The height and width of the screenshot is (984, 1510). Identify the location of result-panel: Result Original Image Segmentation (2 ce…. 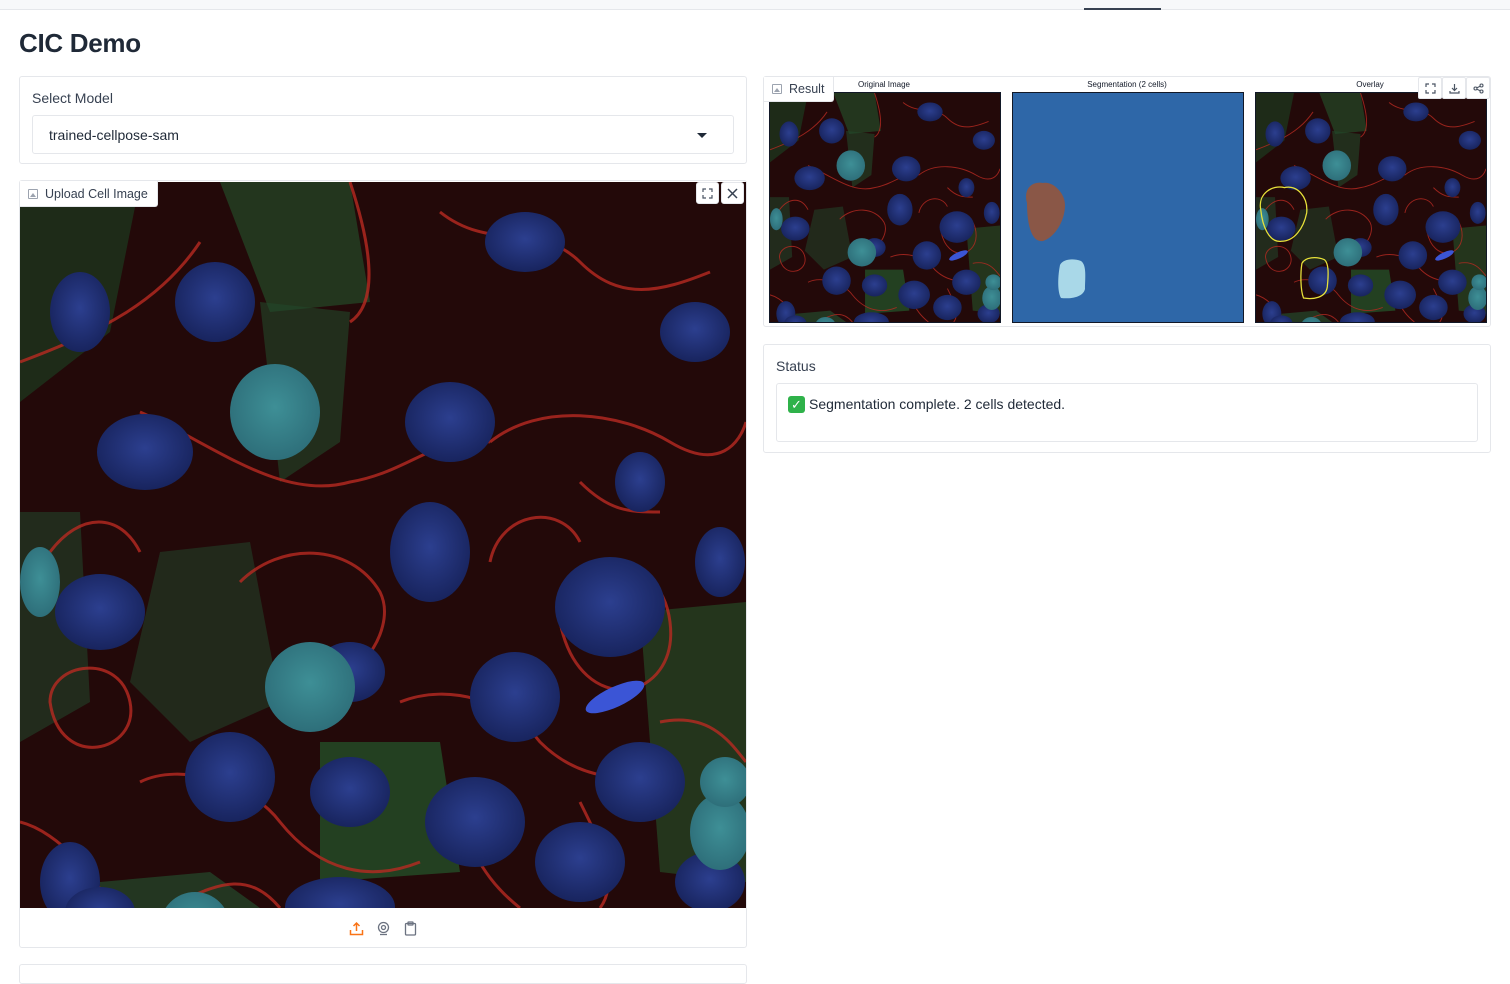
(1127, 201).